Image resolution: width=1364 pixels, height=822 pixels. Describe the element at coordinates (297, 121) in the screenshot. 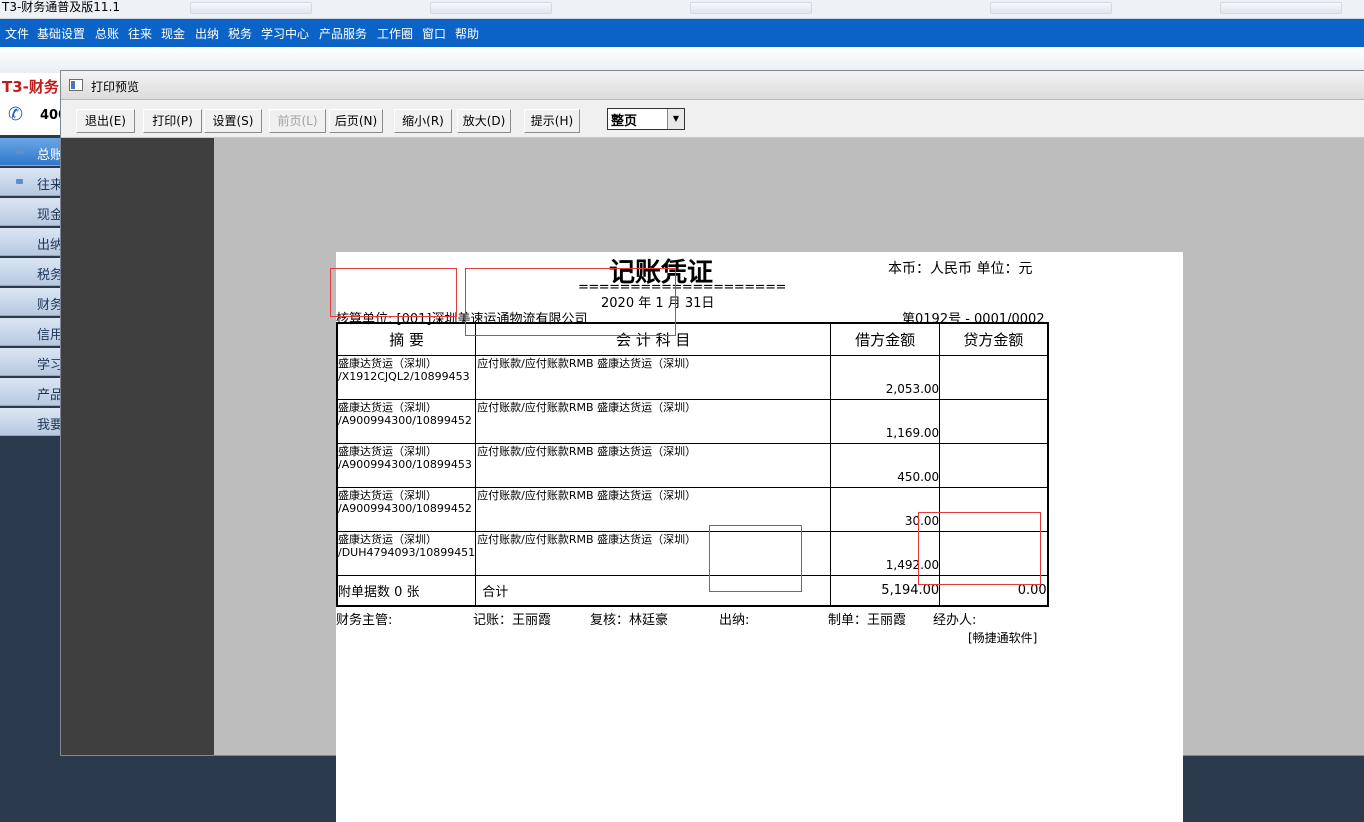

I see `prev-page-button: 前页(L)` at that location.